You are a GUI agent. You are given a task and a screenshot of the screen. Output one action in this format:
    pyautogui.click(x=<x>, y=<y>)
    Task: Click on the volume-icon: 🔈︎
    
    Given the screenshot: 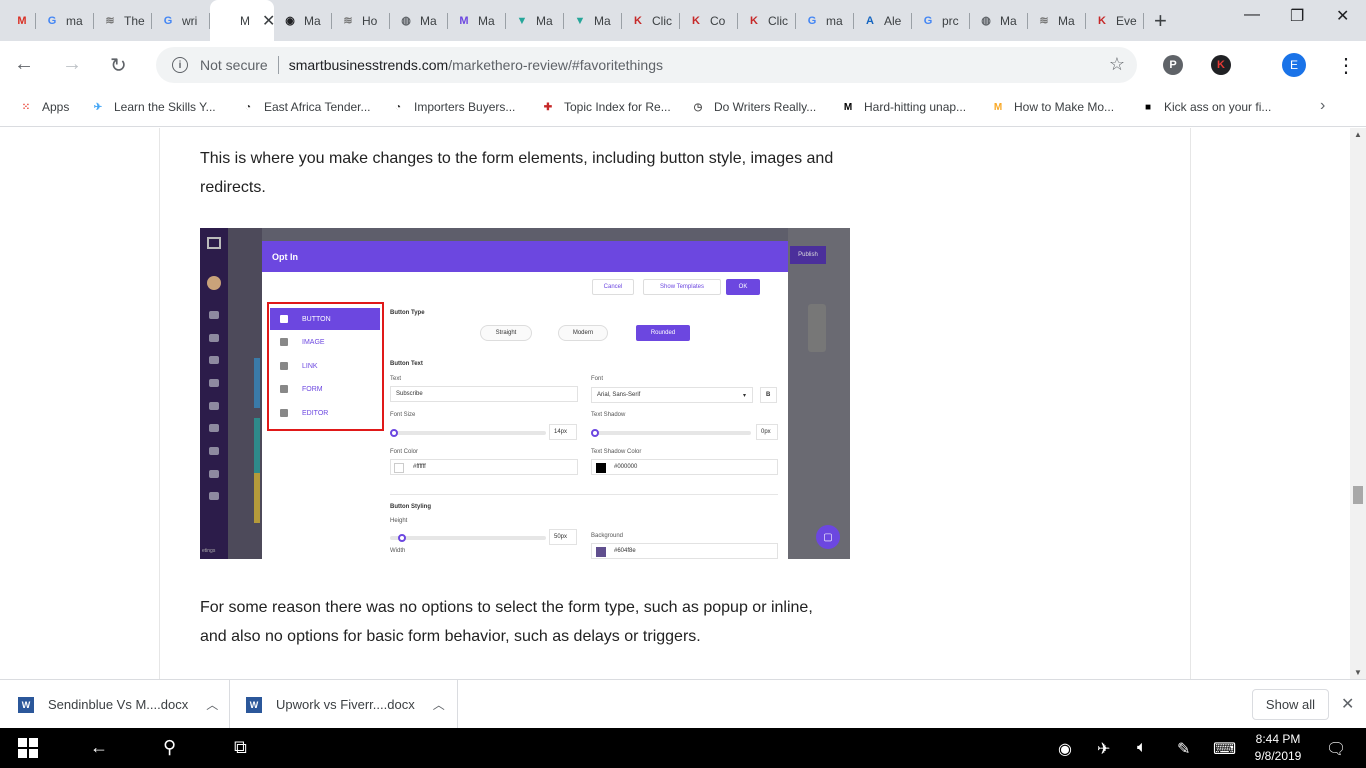 What is the action you would take?
    pyautogui.click(x=1142, y=748)
    